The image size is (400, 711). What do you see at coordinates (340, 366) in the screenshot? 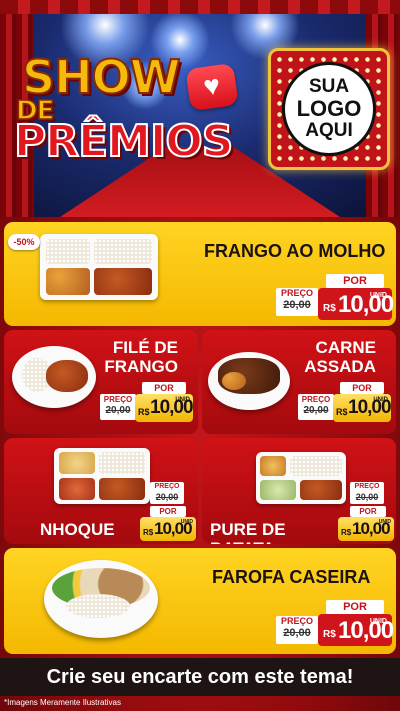
I see `product-name-line-2: ASSADA` at bounding box center [340, 366].